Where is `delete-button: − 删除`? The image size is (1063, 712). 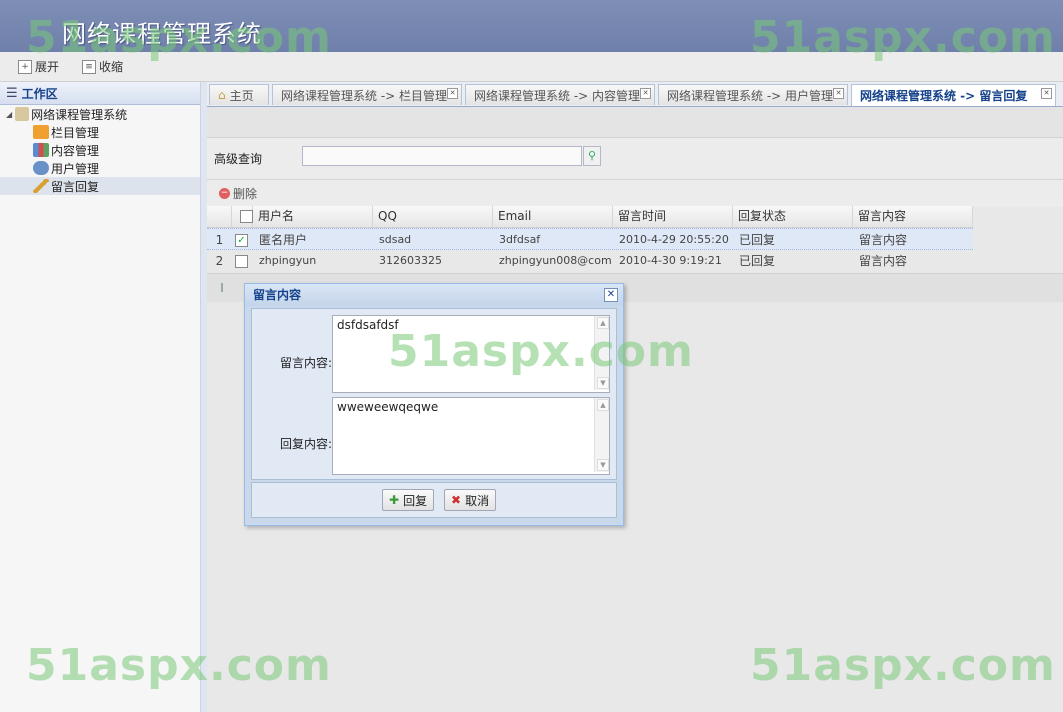 delete-button: − 删除 is located at coordinates (238, 193).